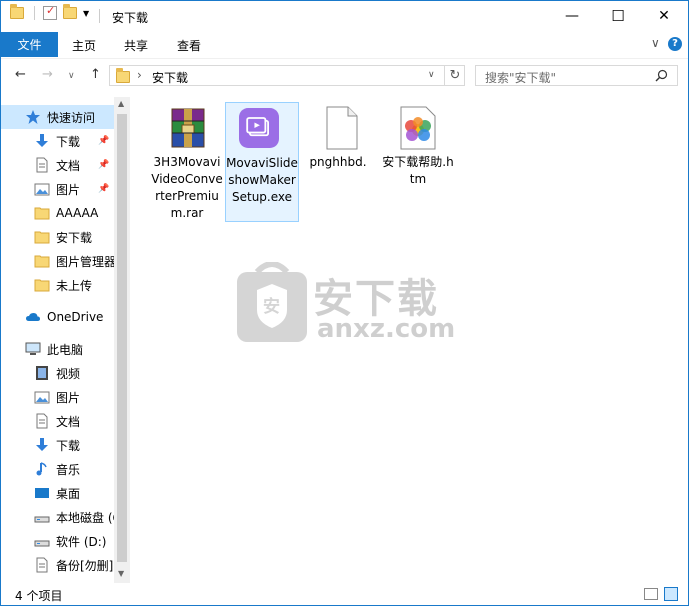 This screenshot has height=606, width=689. I want to click on sidebar-item-label: 未上传, so click(74, 285).